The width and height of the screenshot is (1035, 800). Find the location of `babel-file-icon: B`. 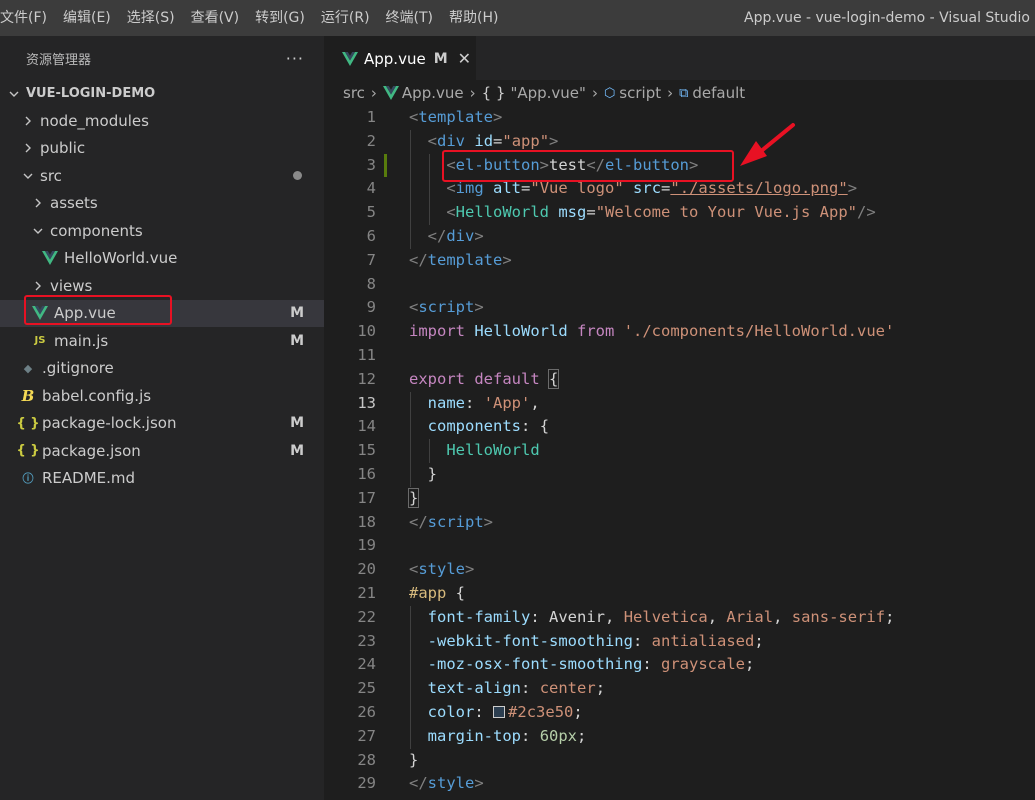

babel-file-icon: B is located at coordinates (28, 395).